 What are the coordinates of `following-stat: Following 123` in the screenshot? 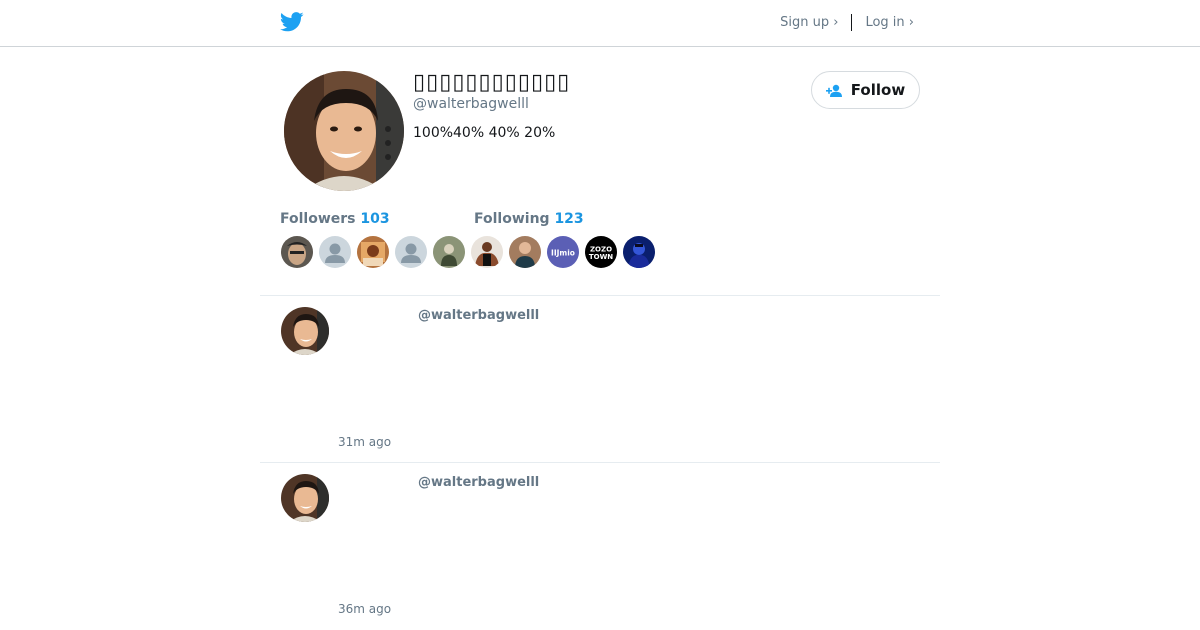 It's located at (529, 219).